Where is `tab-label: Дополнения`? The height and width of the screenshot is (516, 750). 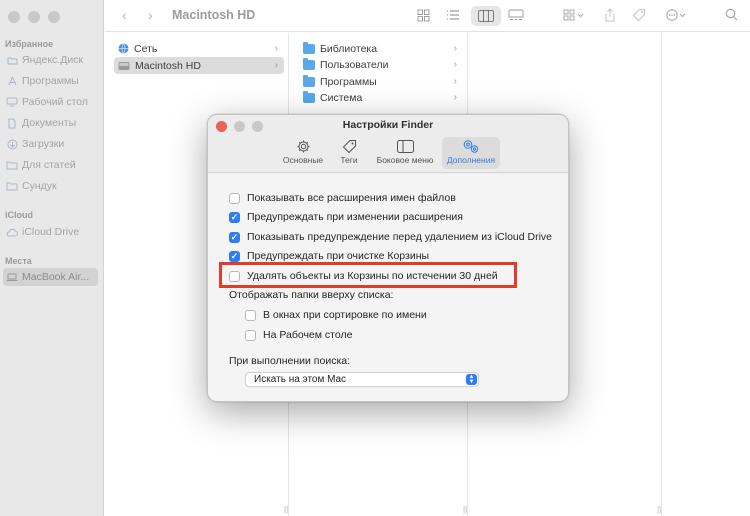 tab-label: Дополнения is located at coordinates (471, 160).